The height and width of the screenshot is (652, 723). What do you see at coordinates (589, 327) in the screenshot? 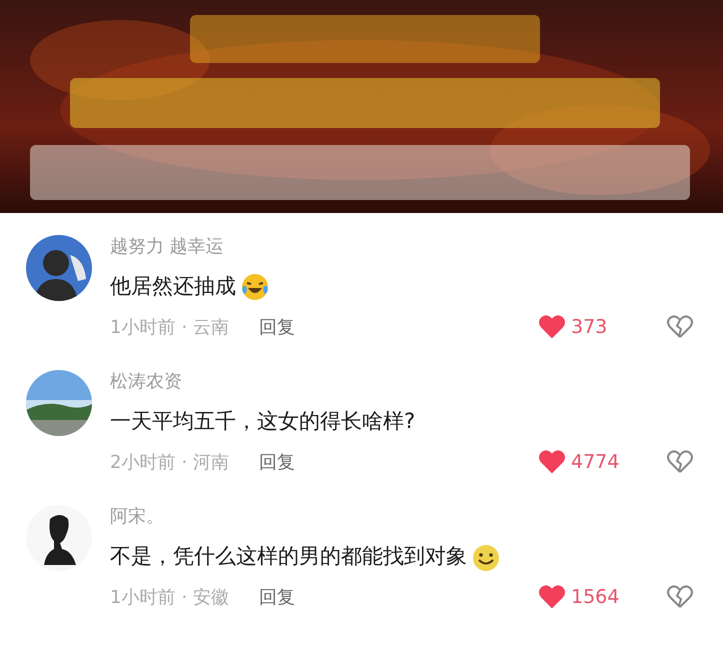
I see `like-count: 373` at bounding box center [589, 327].